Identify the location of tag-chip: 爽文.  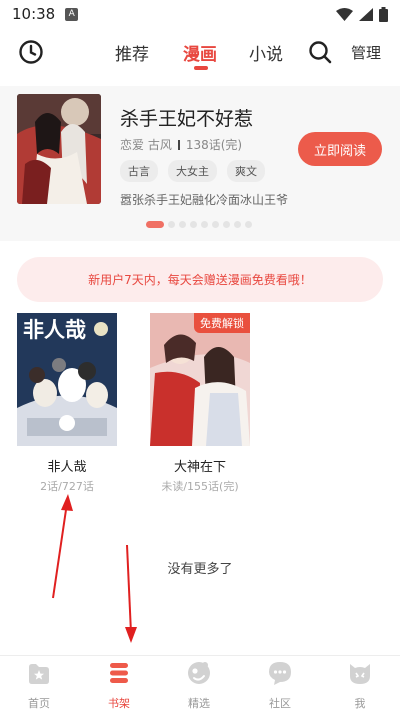
(246, 171).